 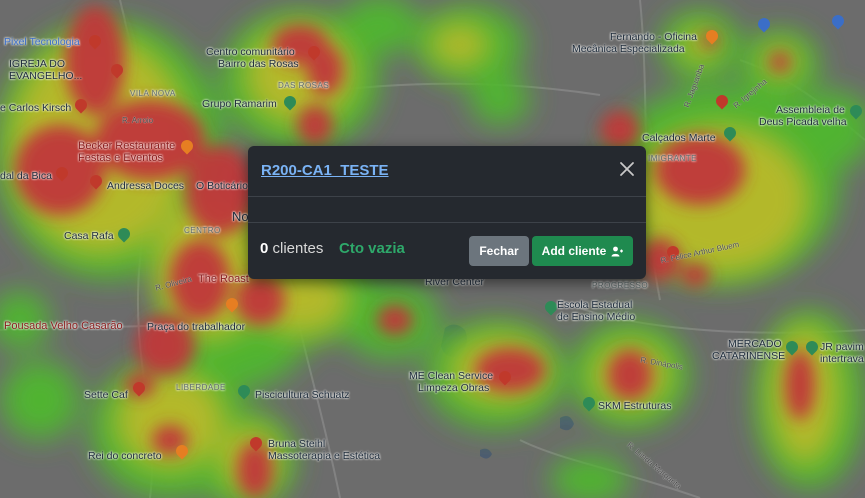 I want to click on close-button-label: Fechar, so click(x=499, y=251).